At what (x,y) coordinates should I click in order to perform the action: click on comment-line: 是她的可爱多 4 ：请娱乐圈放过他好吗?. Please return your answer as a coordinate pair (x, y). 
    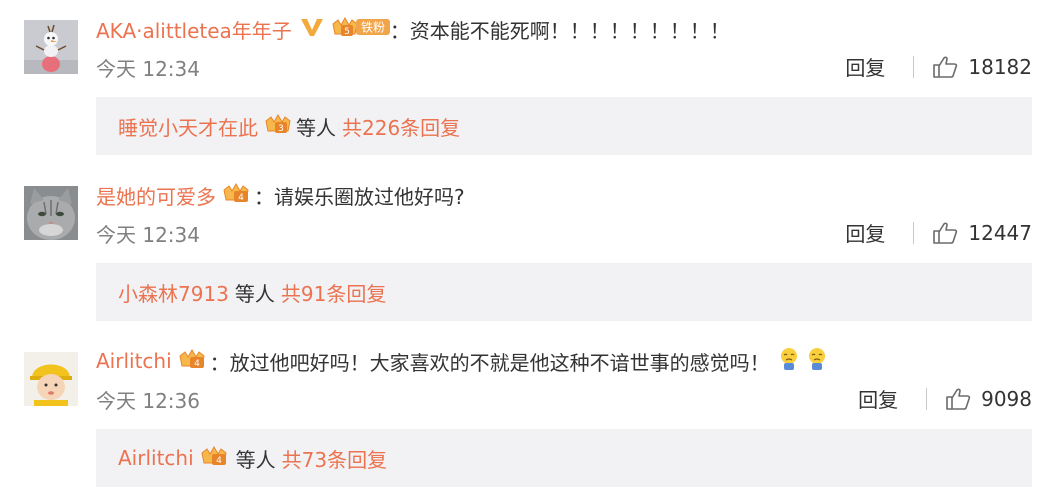
    Looking at the image, I should click on (280, 195).